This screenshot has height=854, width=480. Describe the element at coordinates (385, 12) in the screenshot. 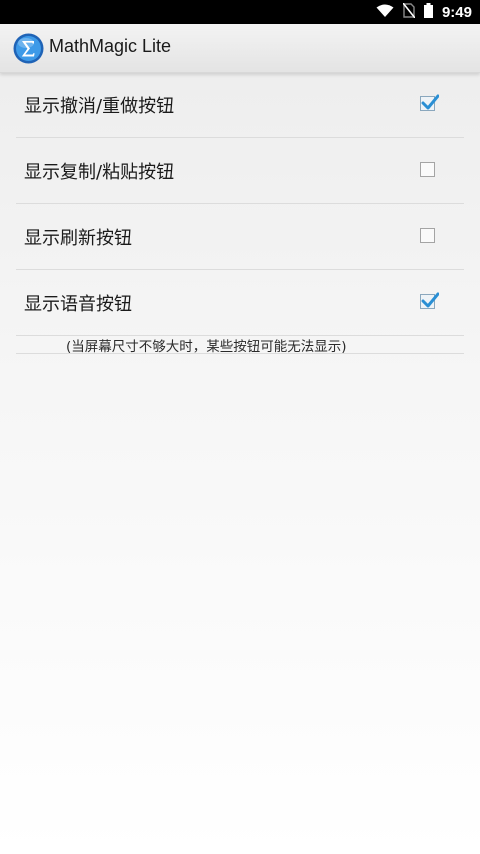

I see `wifi-icon` at that location.